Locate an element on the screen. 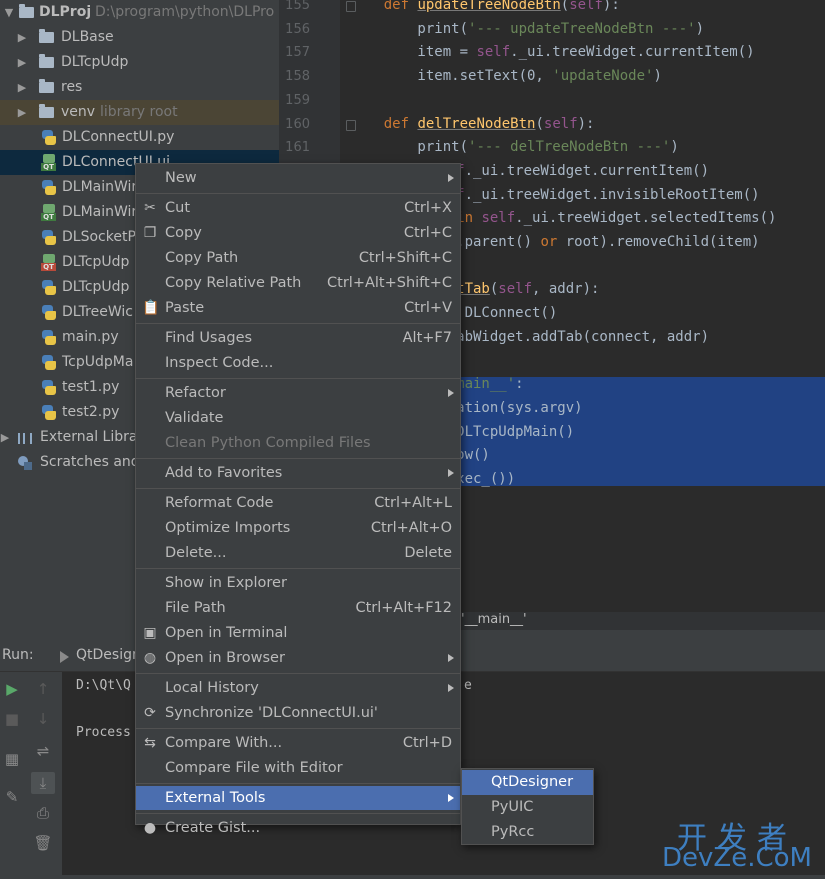  menu-item-paste: 📋 Paste Ctrl+V is located at coordinates (298, 308).